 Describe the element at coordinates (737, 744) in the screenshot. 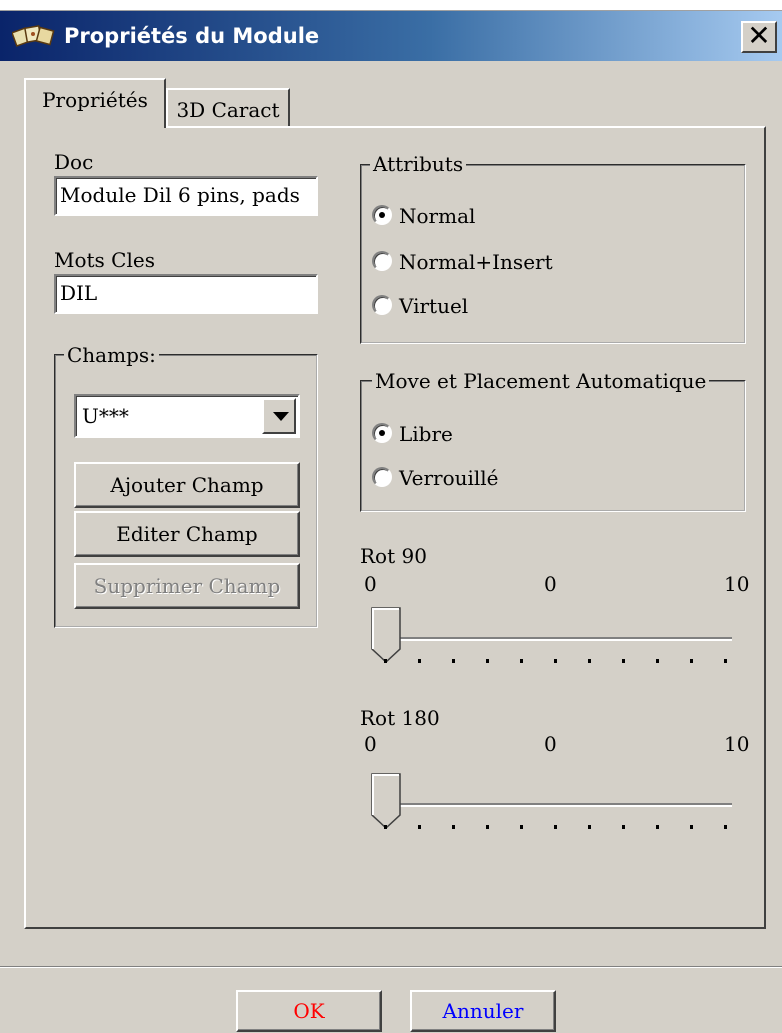

I see `rot180-max-label: 10` at that location.